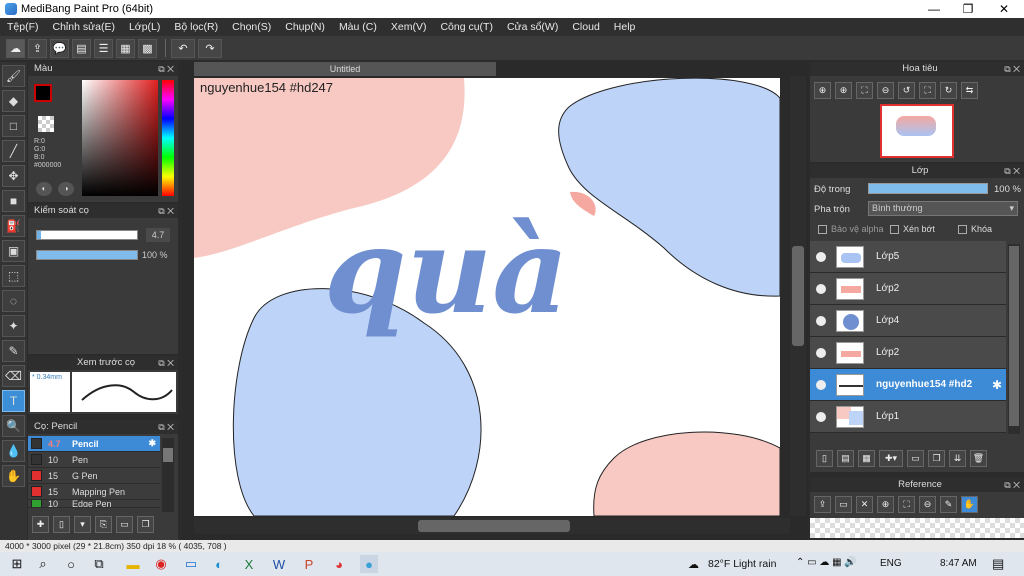 This screenshot has height=576, width=1024. What do you see at coordinates (958, 563) in the screenshot?
I see `clock: 8:47 AM` at bounding box center [958, 563].